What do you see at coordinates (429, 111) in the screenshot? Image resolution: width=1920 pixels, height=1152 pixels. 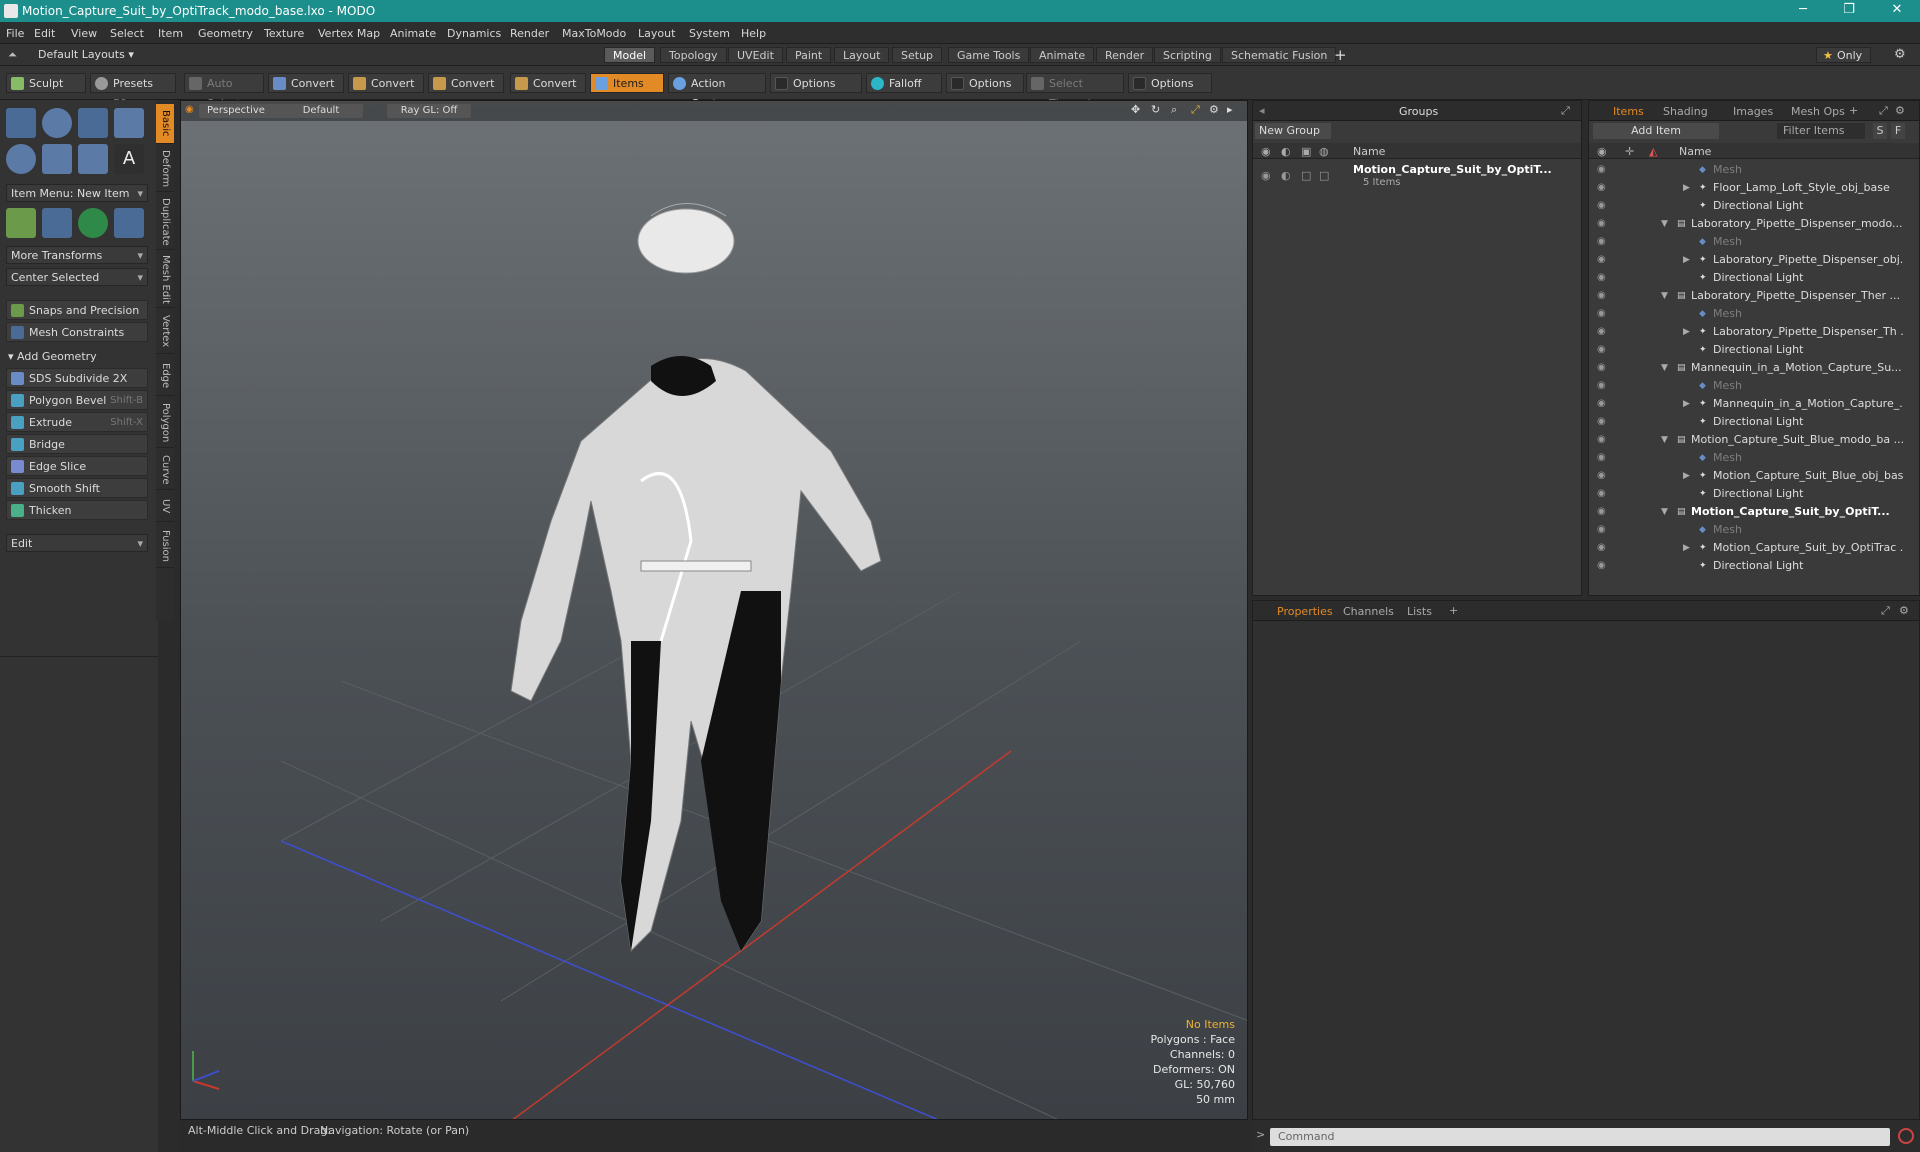 I see `raygl-button: Ray GL: Off` at bounding box center [429, 111].